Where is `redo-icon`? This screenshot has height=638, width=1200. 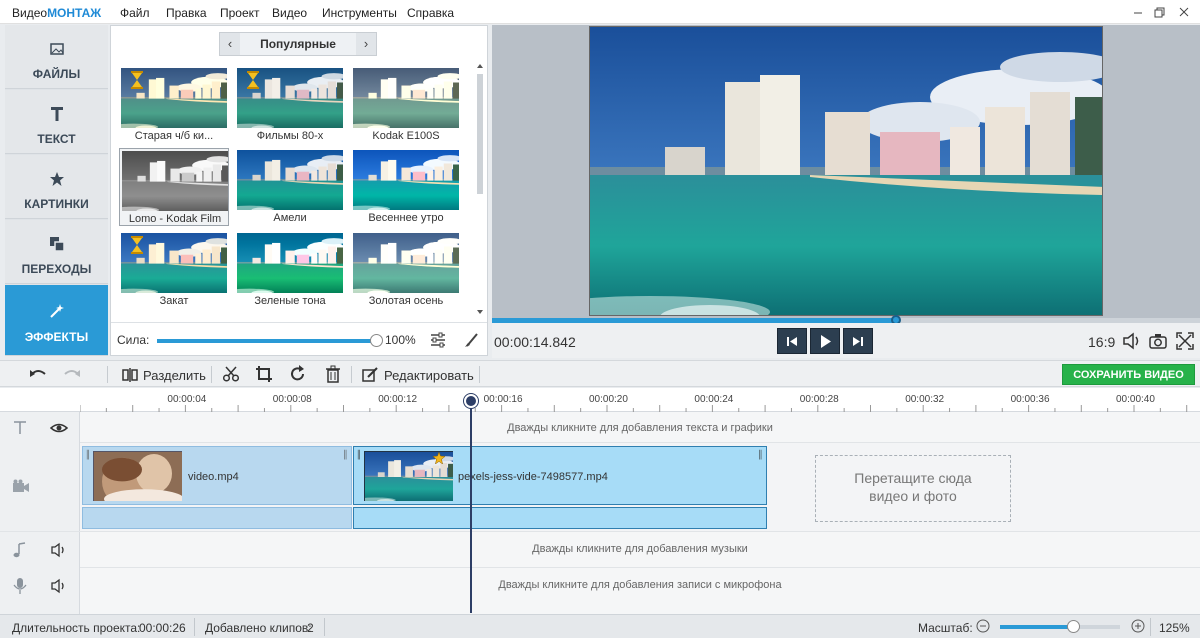 redo-icon is located at coordinates (72, 375).